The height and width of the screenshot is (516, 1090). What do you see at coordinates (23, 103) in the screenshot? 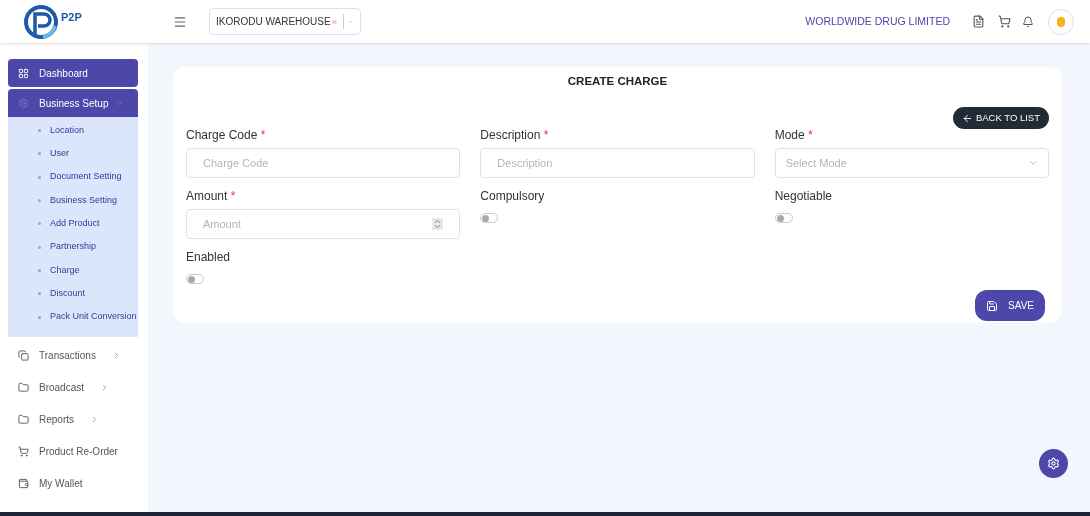
I see `gear-icon` at bounding box center [23, 103].